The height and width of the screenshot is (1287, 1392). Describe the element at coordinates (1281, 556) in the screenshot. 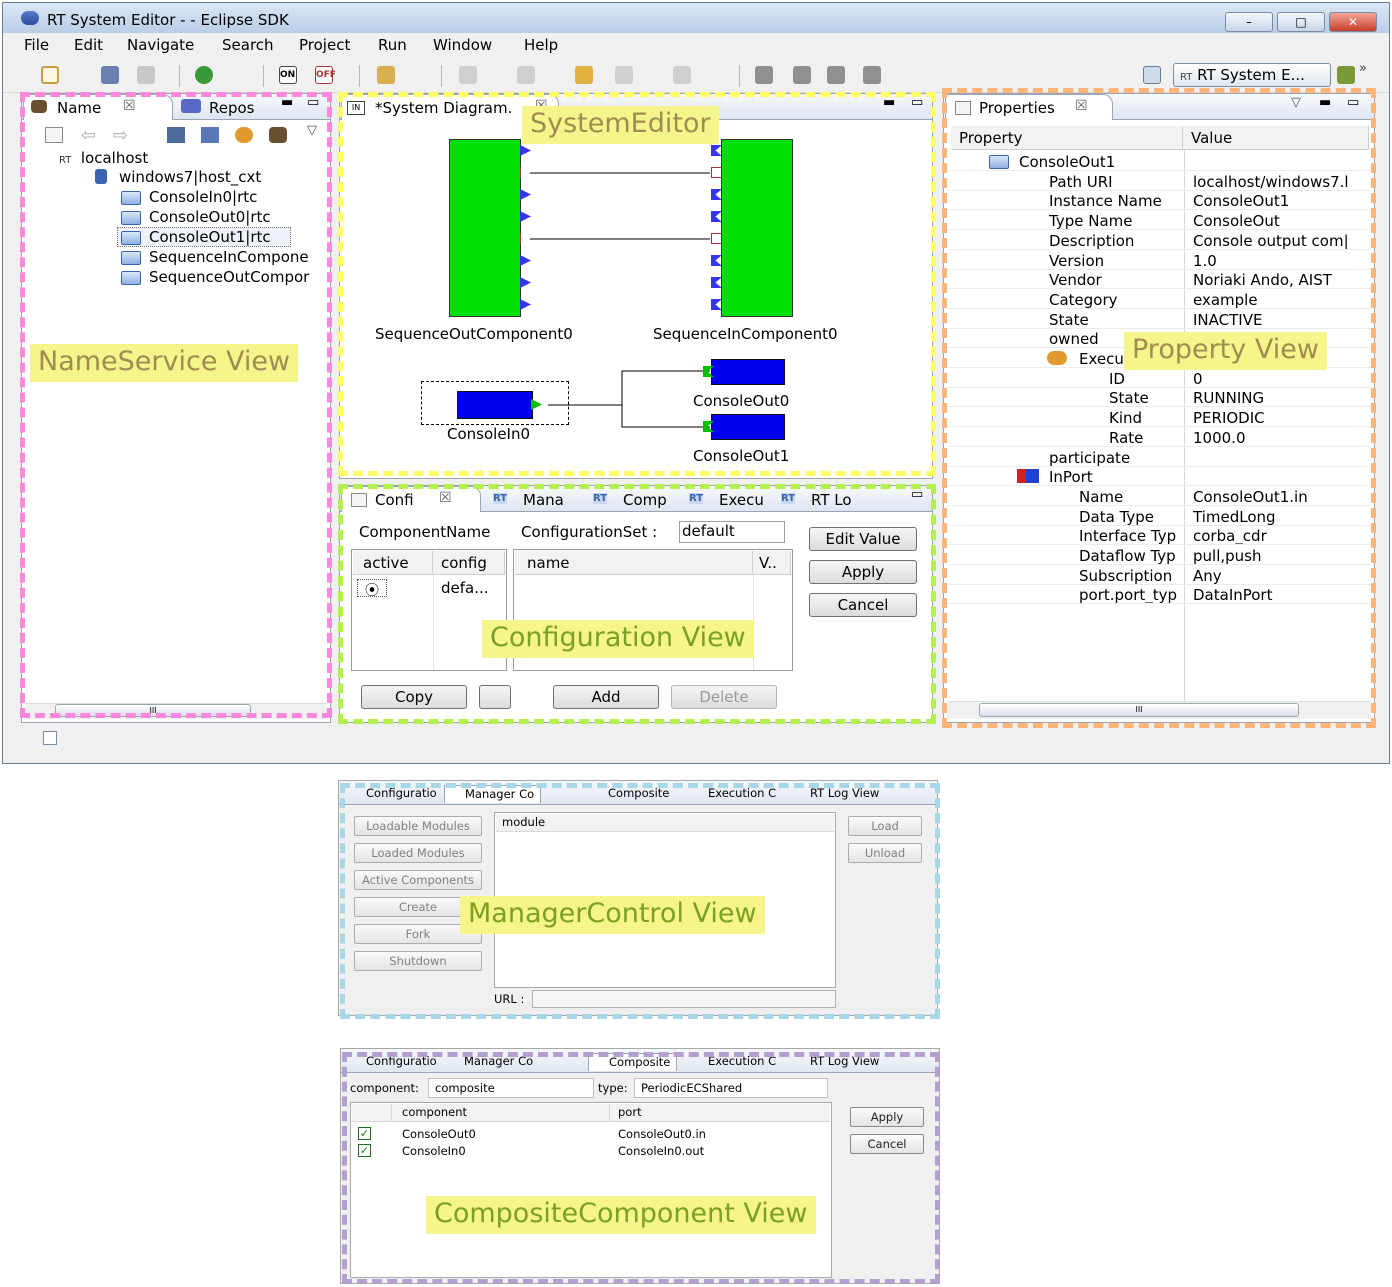

I see `prop-value: pull,push` at that location.